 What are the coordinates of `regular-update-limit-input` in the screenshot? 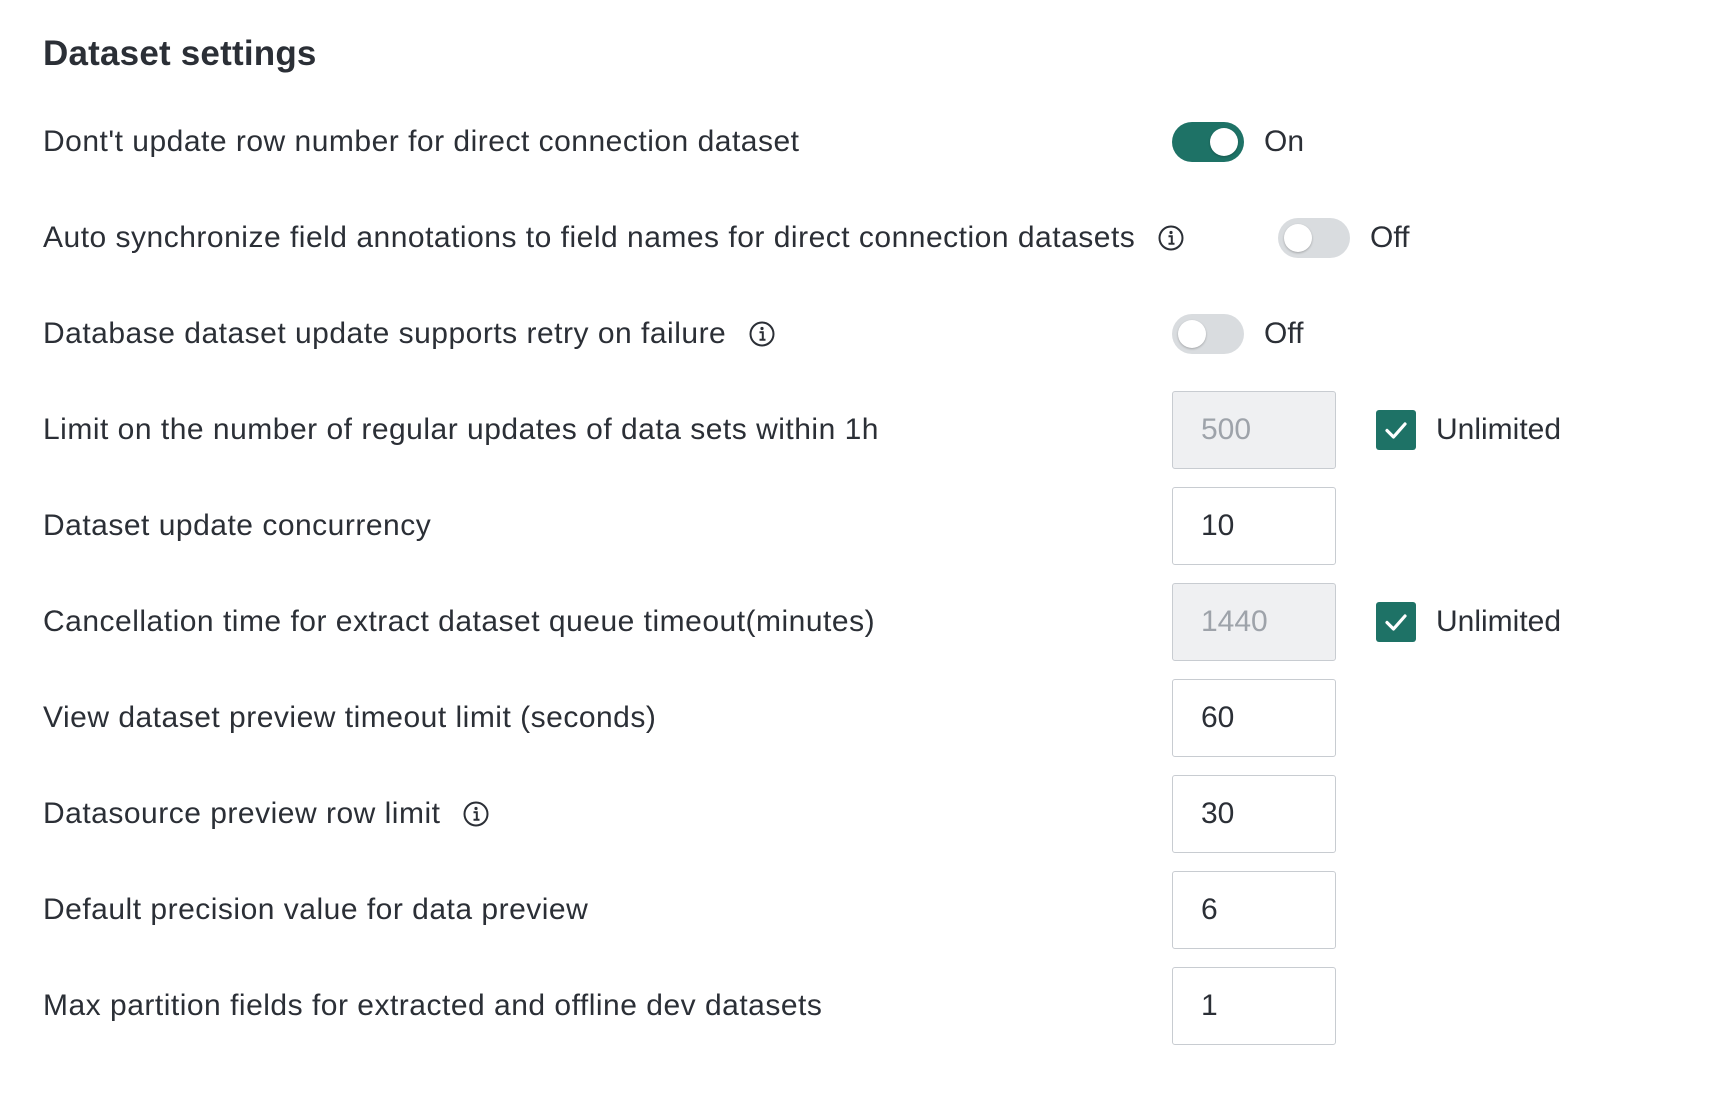 It's located at (1254, 430).